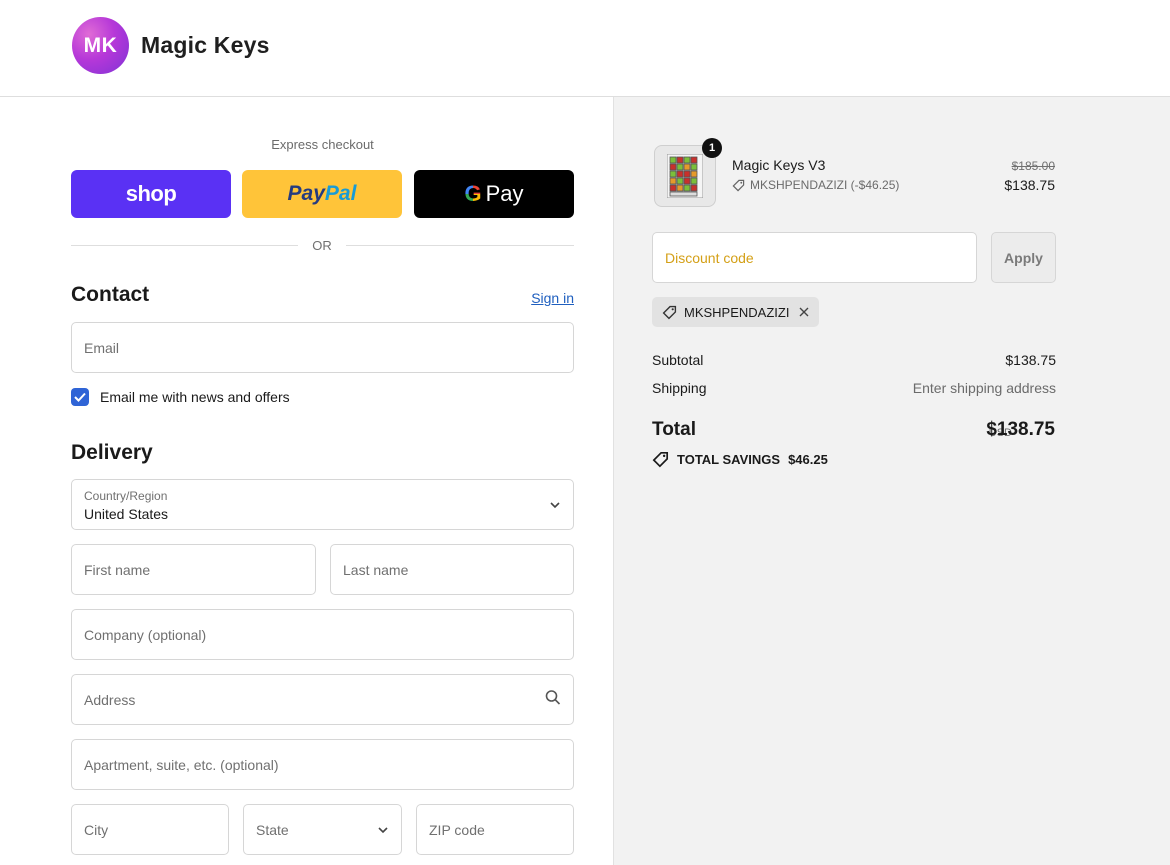 This screenshot has height=865, width=1170. I want to click on country-select: Country/Region United States, so click(322, 504).